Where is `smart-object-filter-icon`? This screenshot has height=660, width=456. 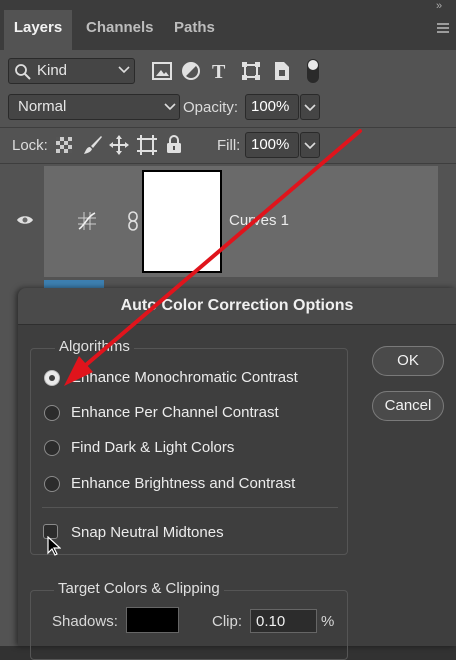 smart-object-filter-icon is located at coordinates (282, 71).